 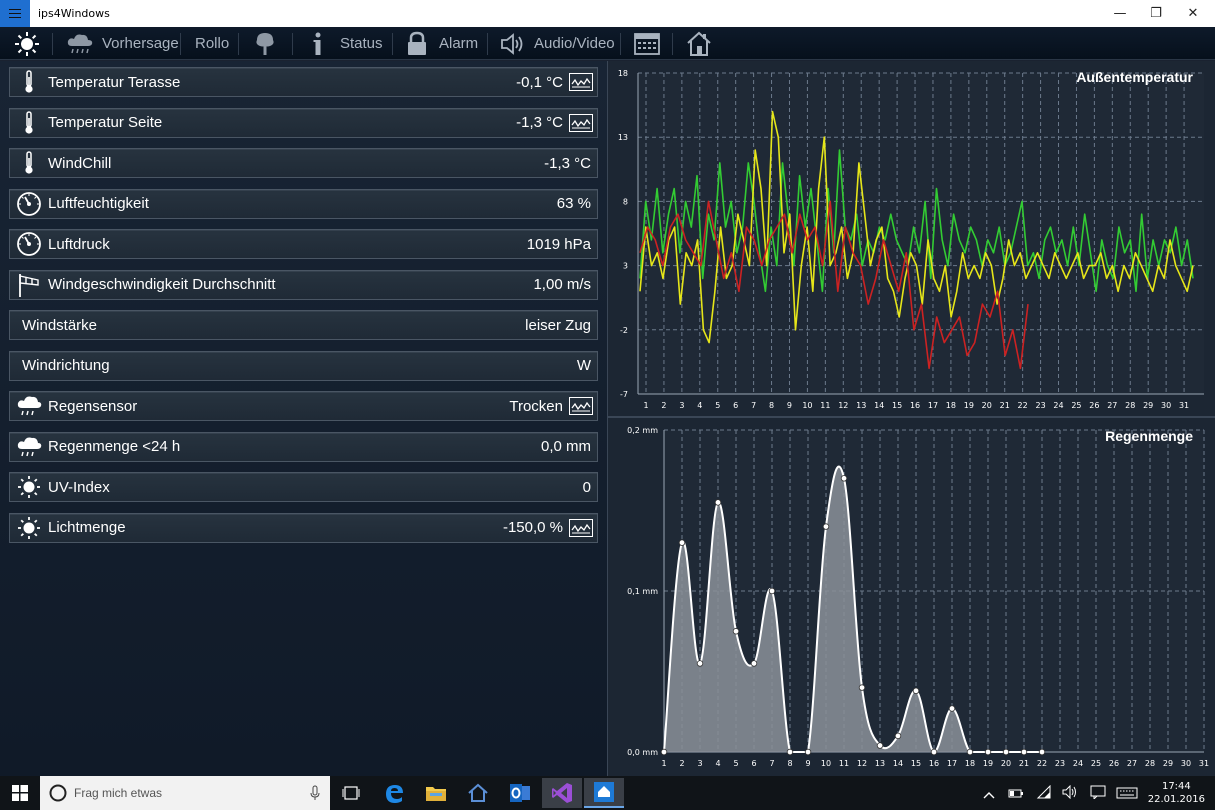 I want to click on notifications-tray, so click(x=1098, y=794).